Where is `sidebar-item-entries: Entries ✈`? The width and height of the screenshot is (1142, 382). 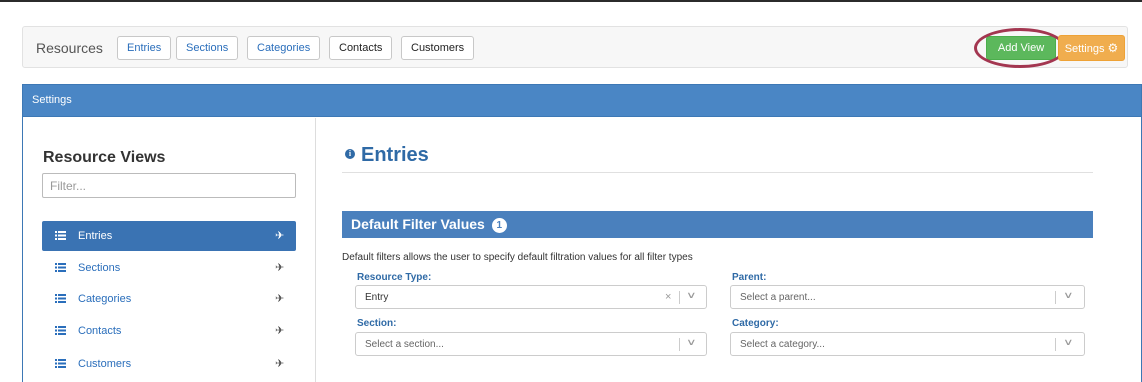
sidebar-item-entries: Entries ✈ is located at coordinates (169, 236).